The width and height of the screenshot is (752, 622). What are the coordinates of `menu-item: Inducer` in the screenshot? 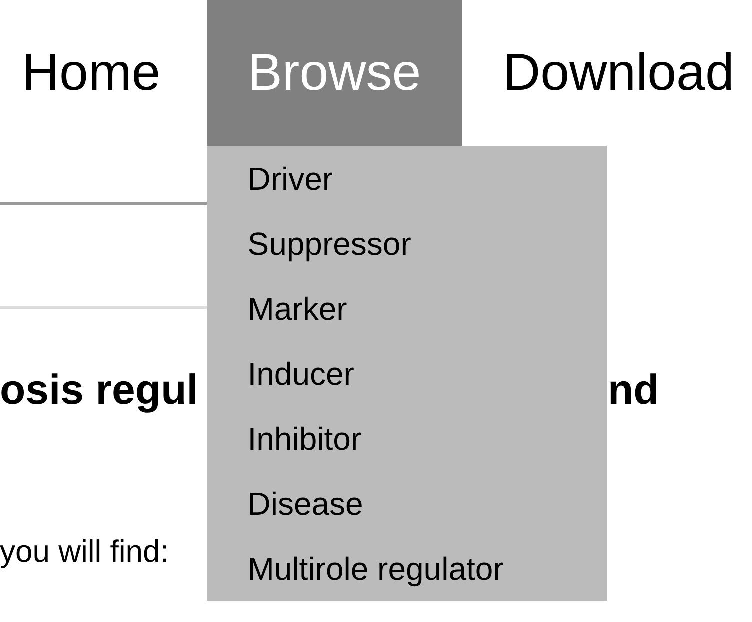 It's located at (301, 374).